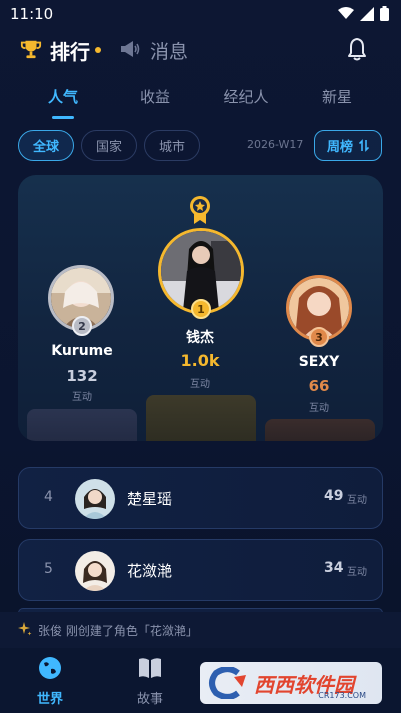 This screenshot has width=401, height=713. I want to click on nav-world: 世界, so click(50, 681).